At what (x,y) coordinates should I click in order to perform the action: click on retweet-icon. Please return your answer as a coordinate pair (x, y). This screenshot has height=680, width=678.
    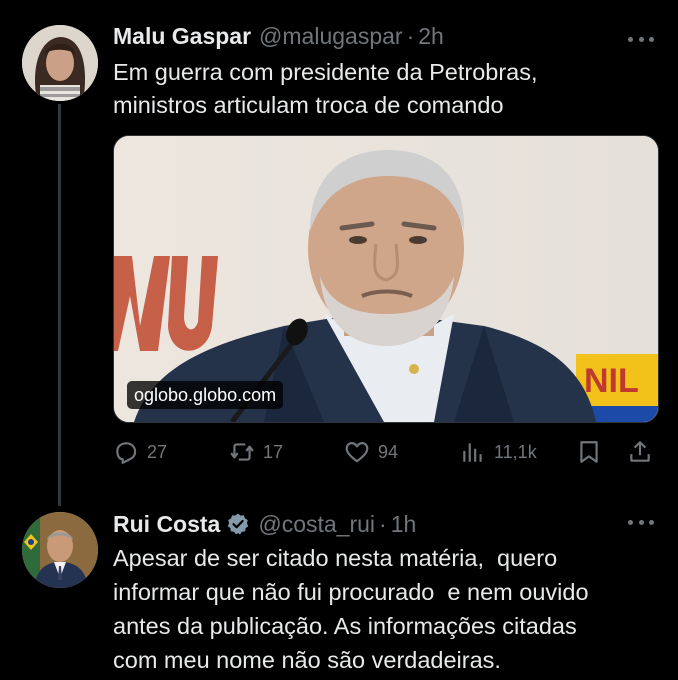
    Looking at the image, I should click on (242, 452).